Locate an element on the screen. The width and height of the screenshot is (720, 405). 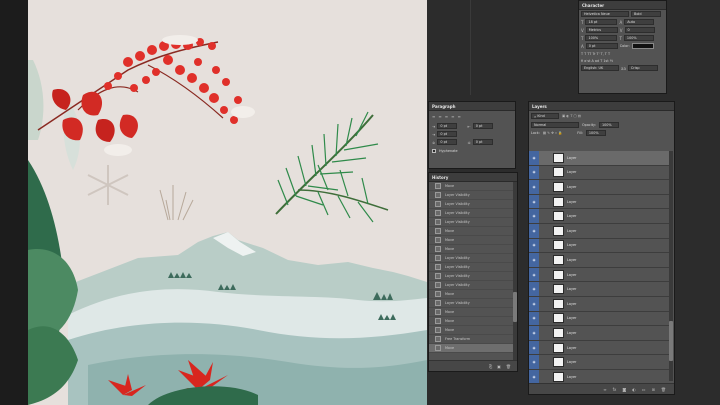
opentype-buttons: fi ơ st A ad T 1st ½ is located at coordinates (597, 61).